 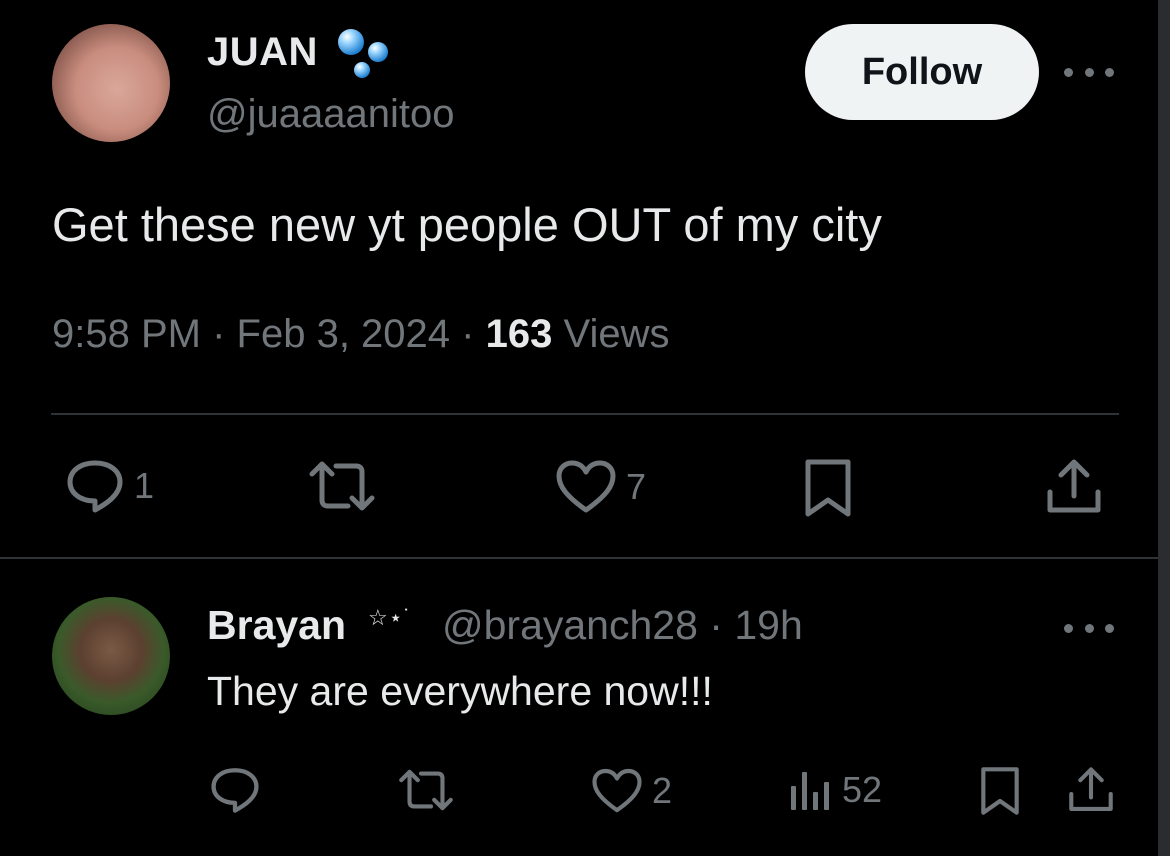 I want to click on tweet-date: Feb 3, 2024, so click(x=344, y=334).